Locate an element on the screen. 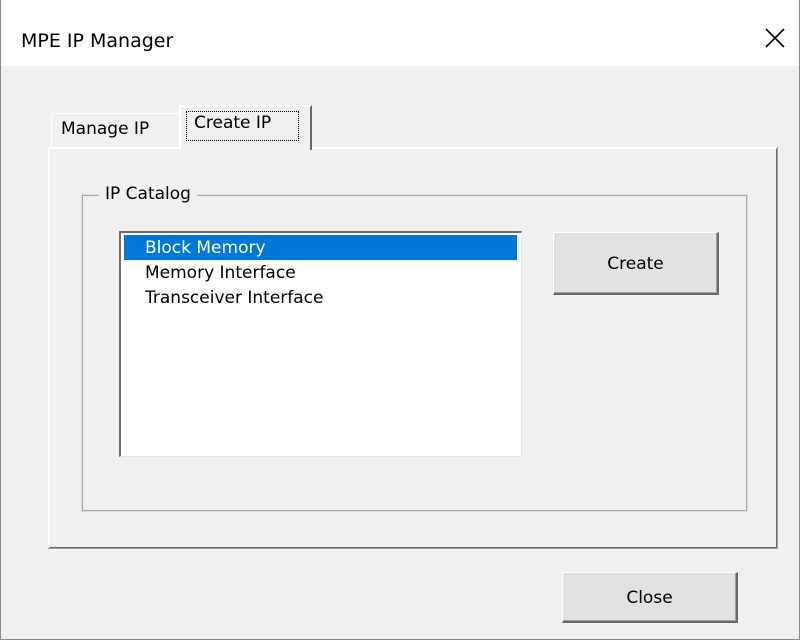 The width and height of the screenshot is (800, 640). tab-create-ip: Create IP is located at coordinates (245, 127).